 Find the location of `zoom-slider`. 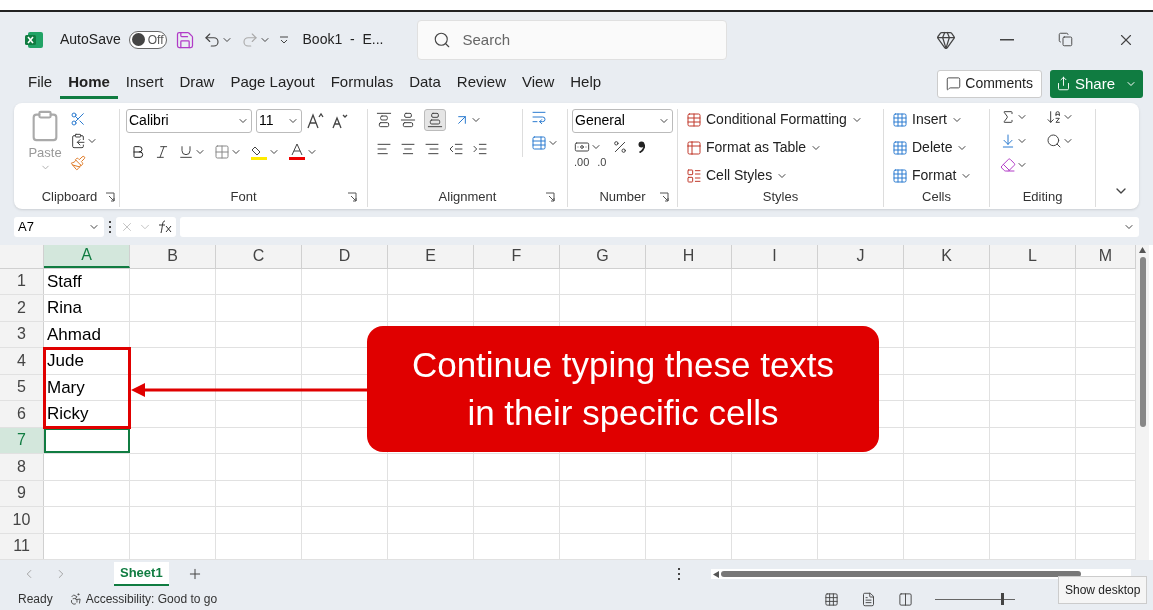

zoom-slider is located at coordinates (975, 599).